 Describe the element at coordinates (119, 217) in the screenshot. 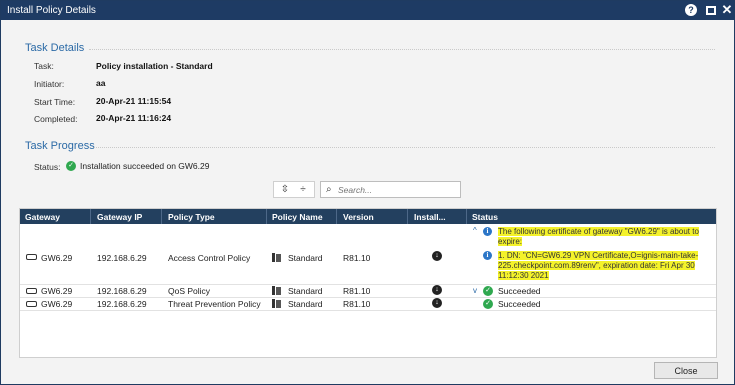

I see `column-header-gateway-ip: Gateway IP` at that location.